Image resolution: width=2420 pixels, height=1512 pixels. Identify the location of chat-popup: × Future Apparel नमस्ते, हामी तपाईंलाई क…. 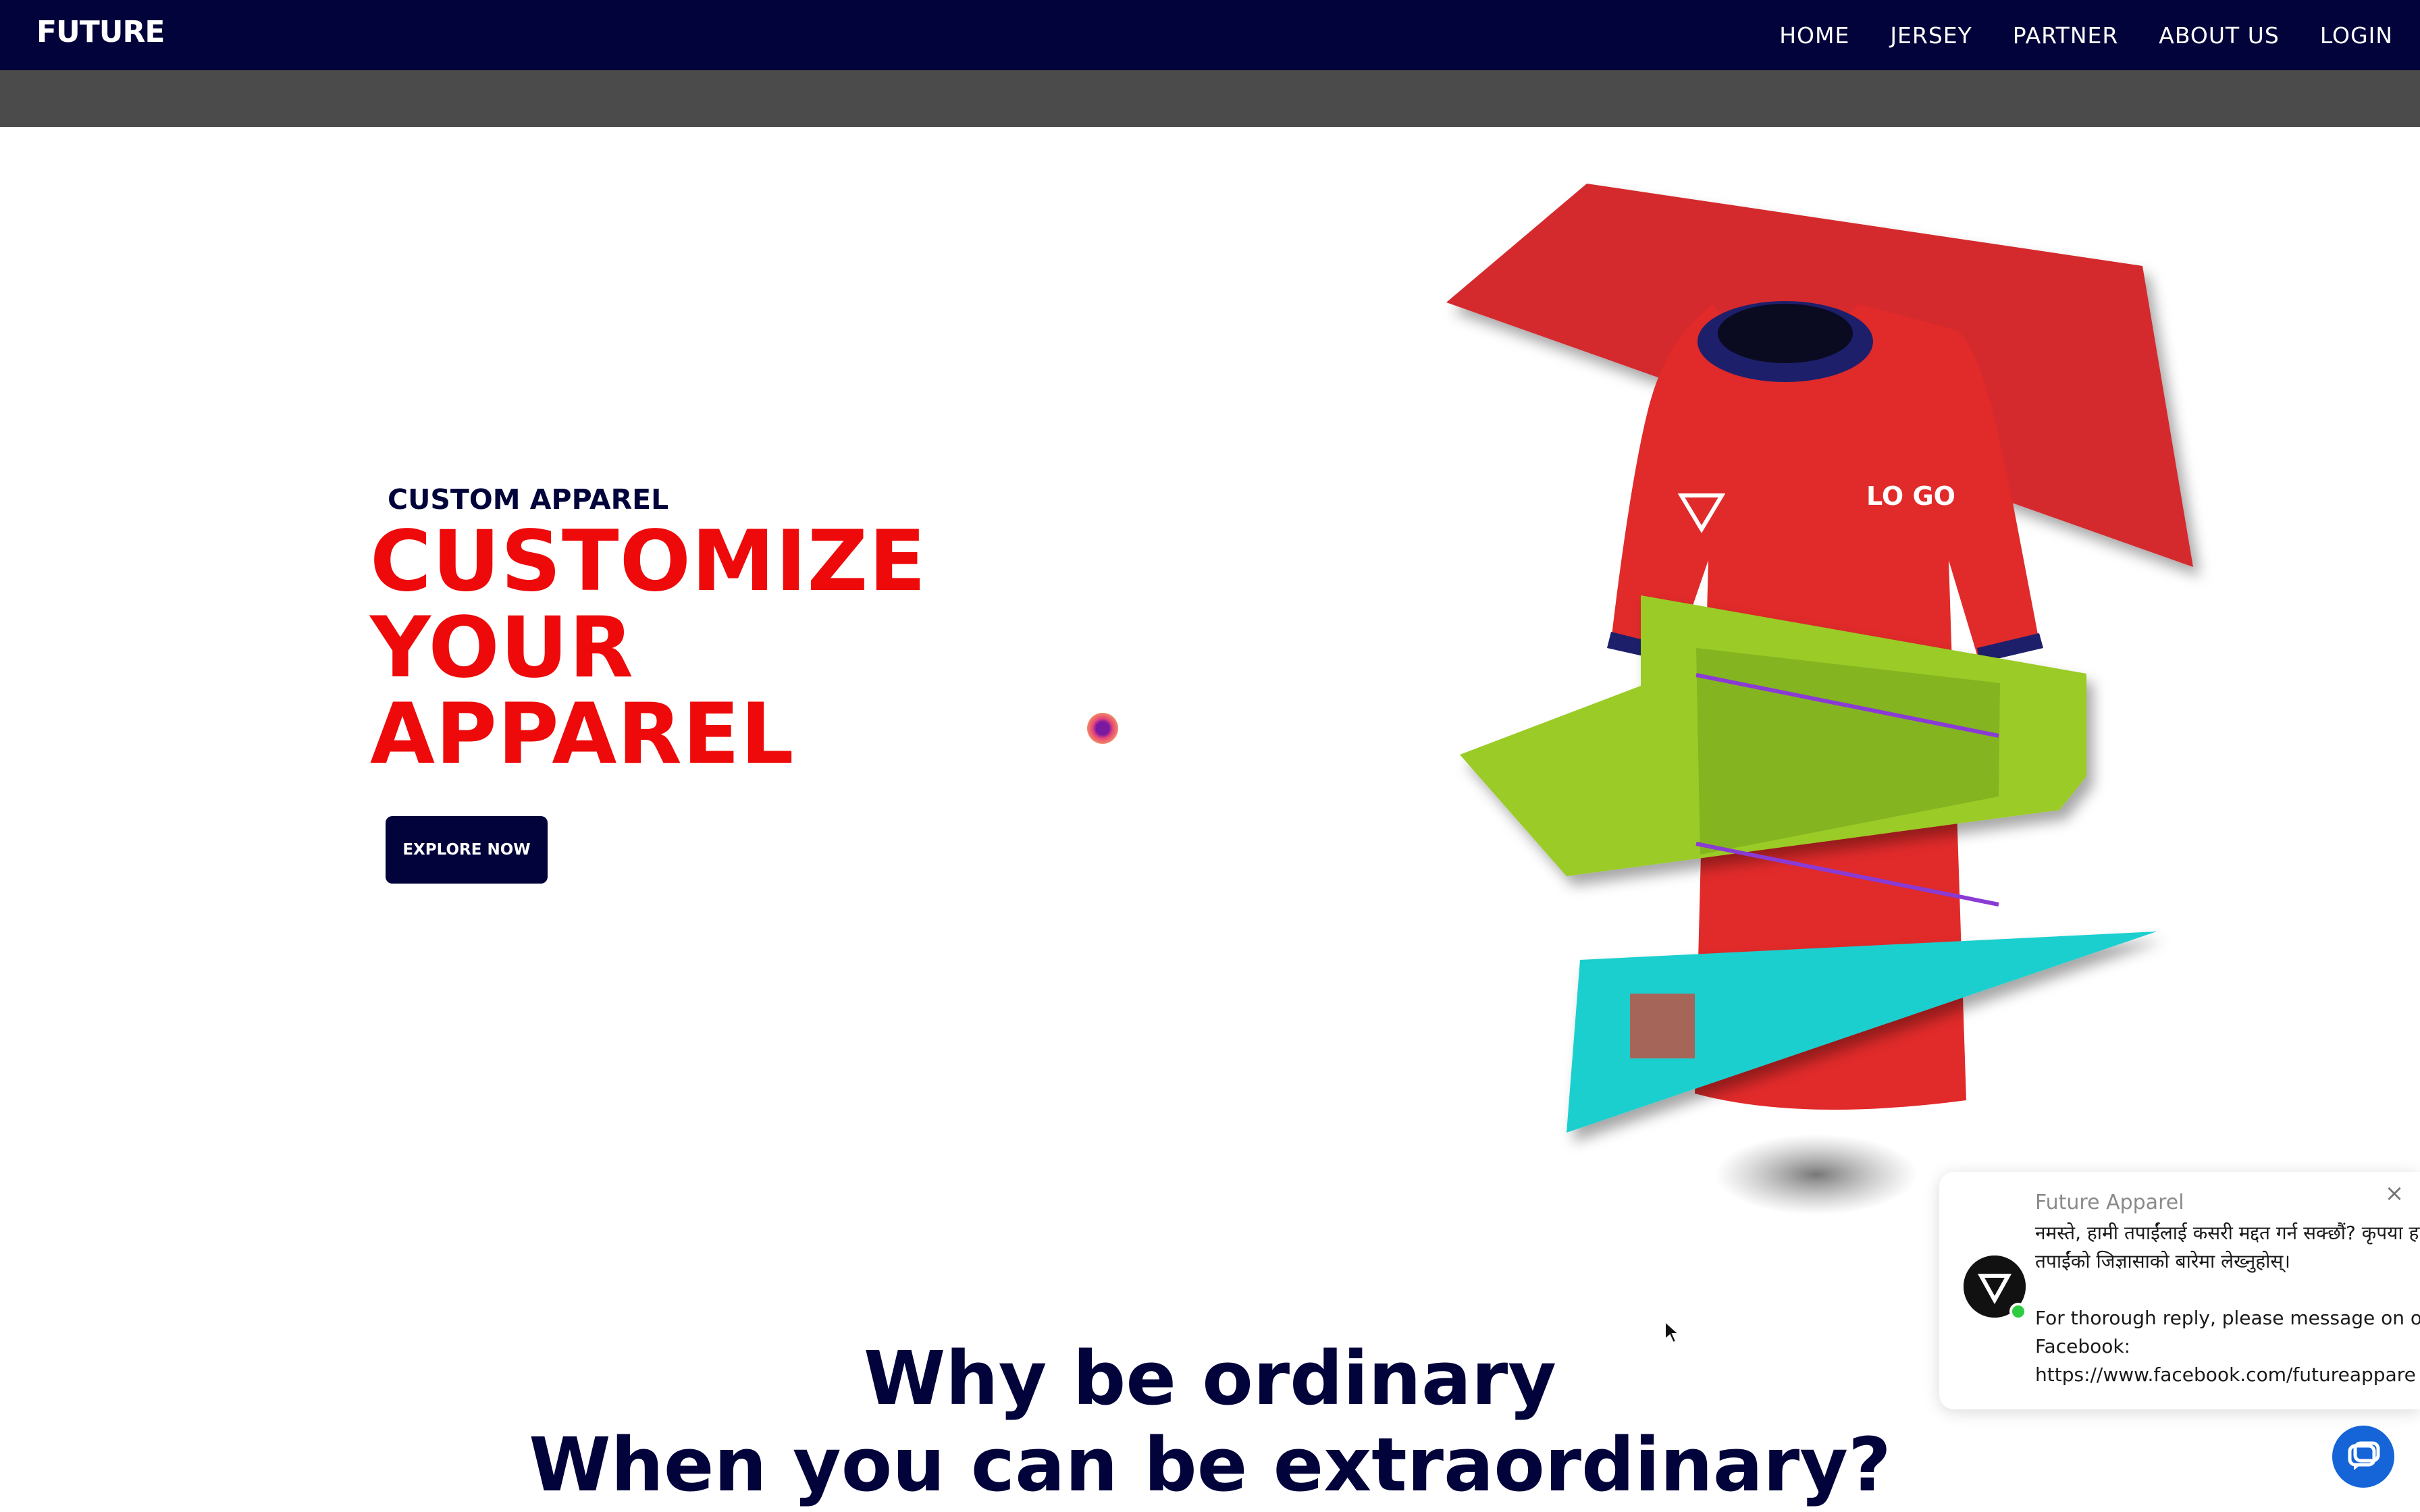
(2179, 1290).